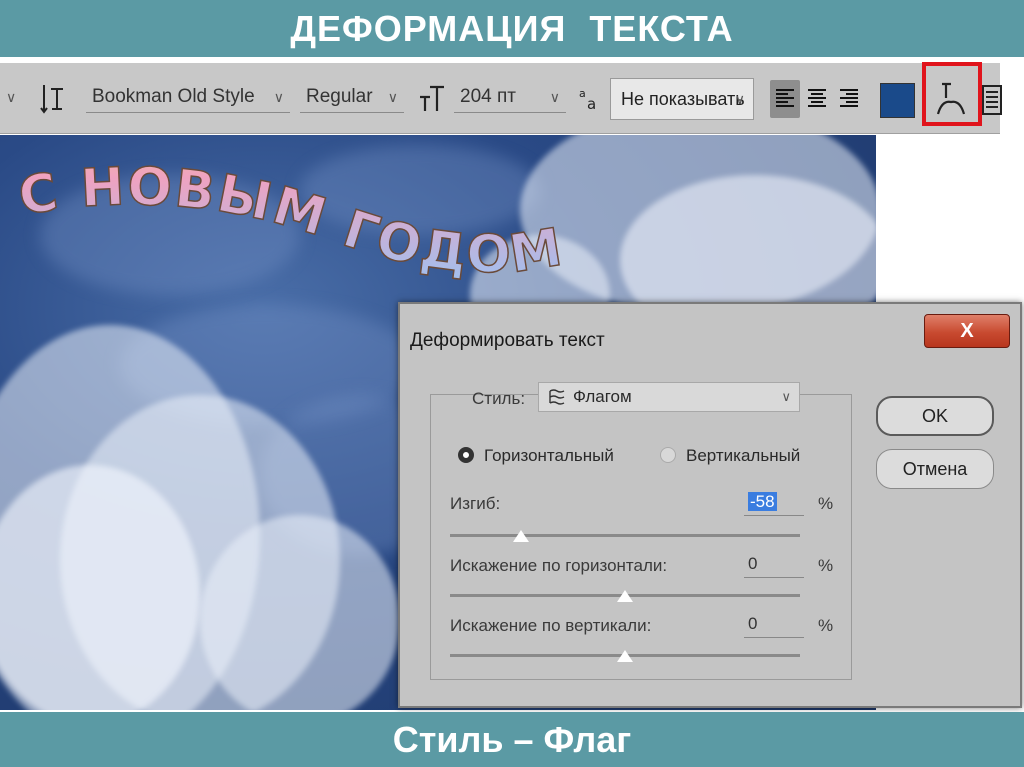  Describe the element at coordinates (521, 536) in the screenshot. I see `bend-slider-thumb` at that location.